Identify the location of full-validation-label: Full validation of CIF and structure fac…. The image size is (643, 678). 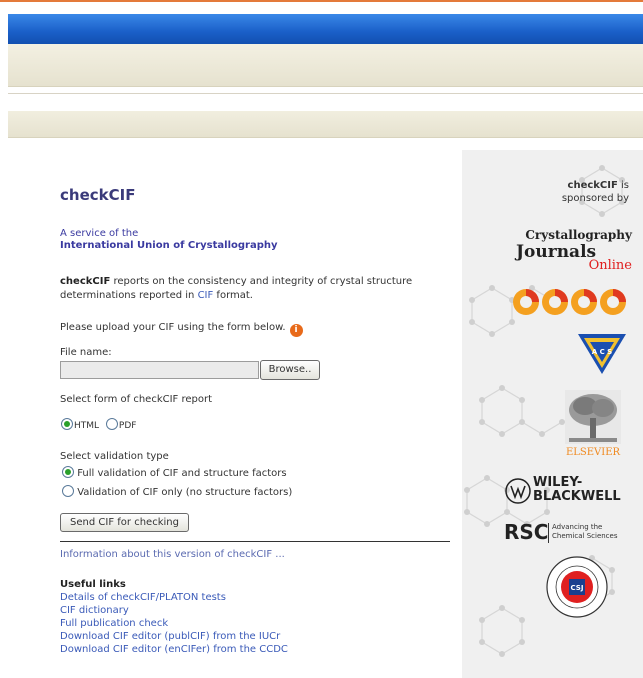
(182, 473).